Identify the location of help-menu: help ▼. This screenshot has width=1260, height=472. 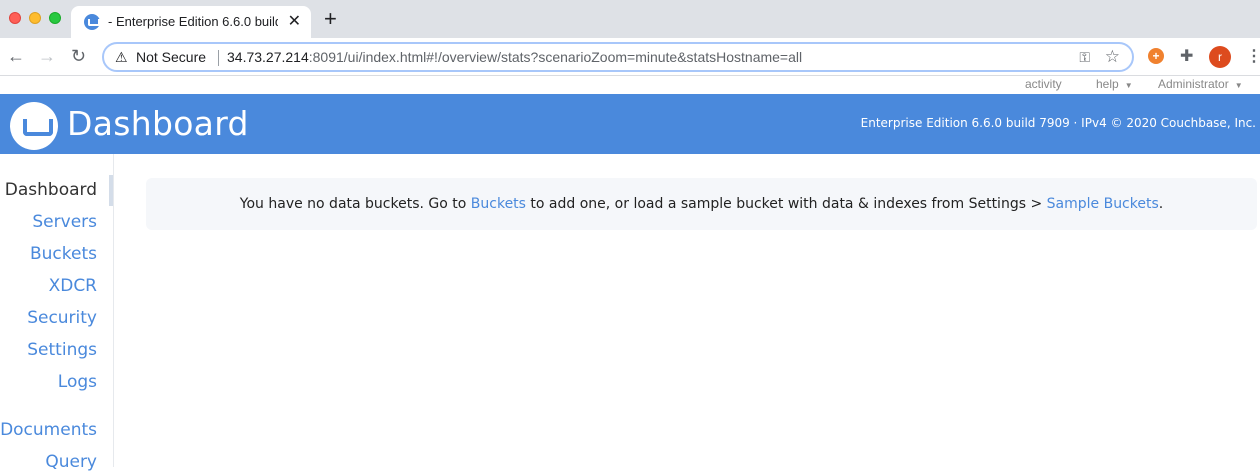
(1114, 84).